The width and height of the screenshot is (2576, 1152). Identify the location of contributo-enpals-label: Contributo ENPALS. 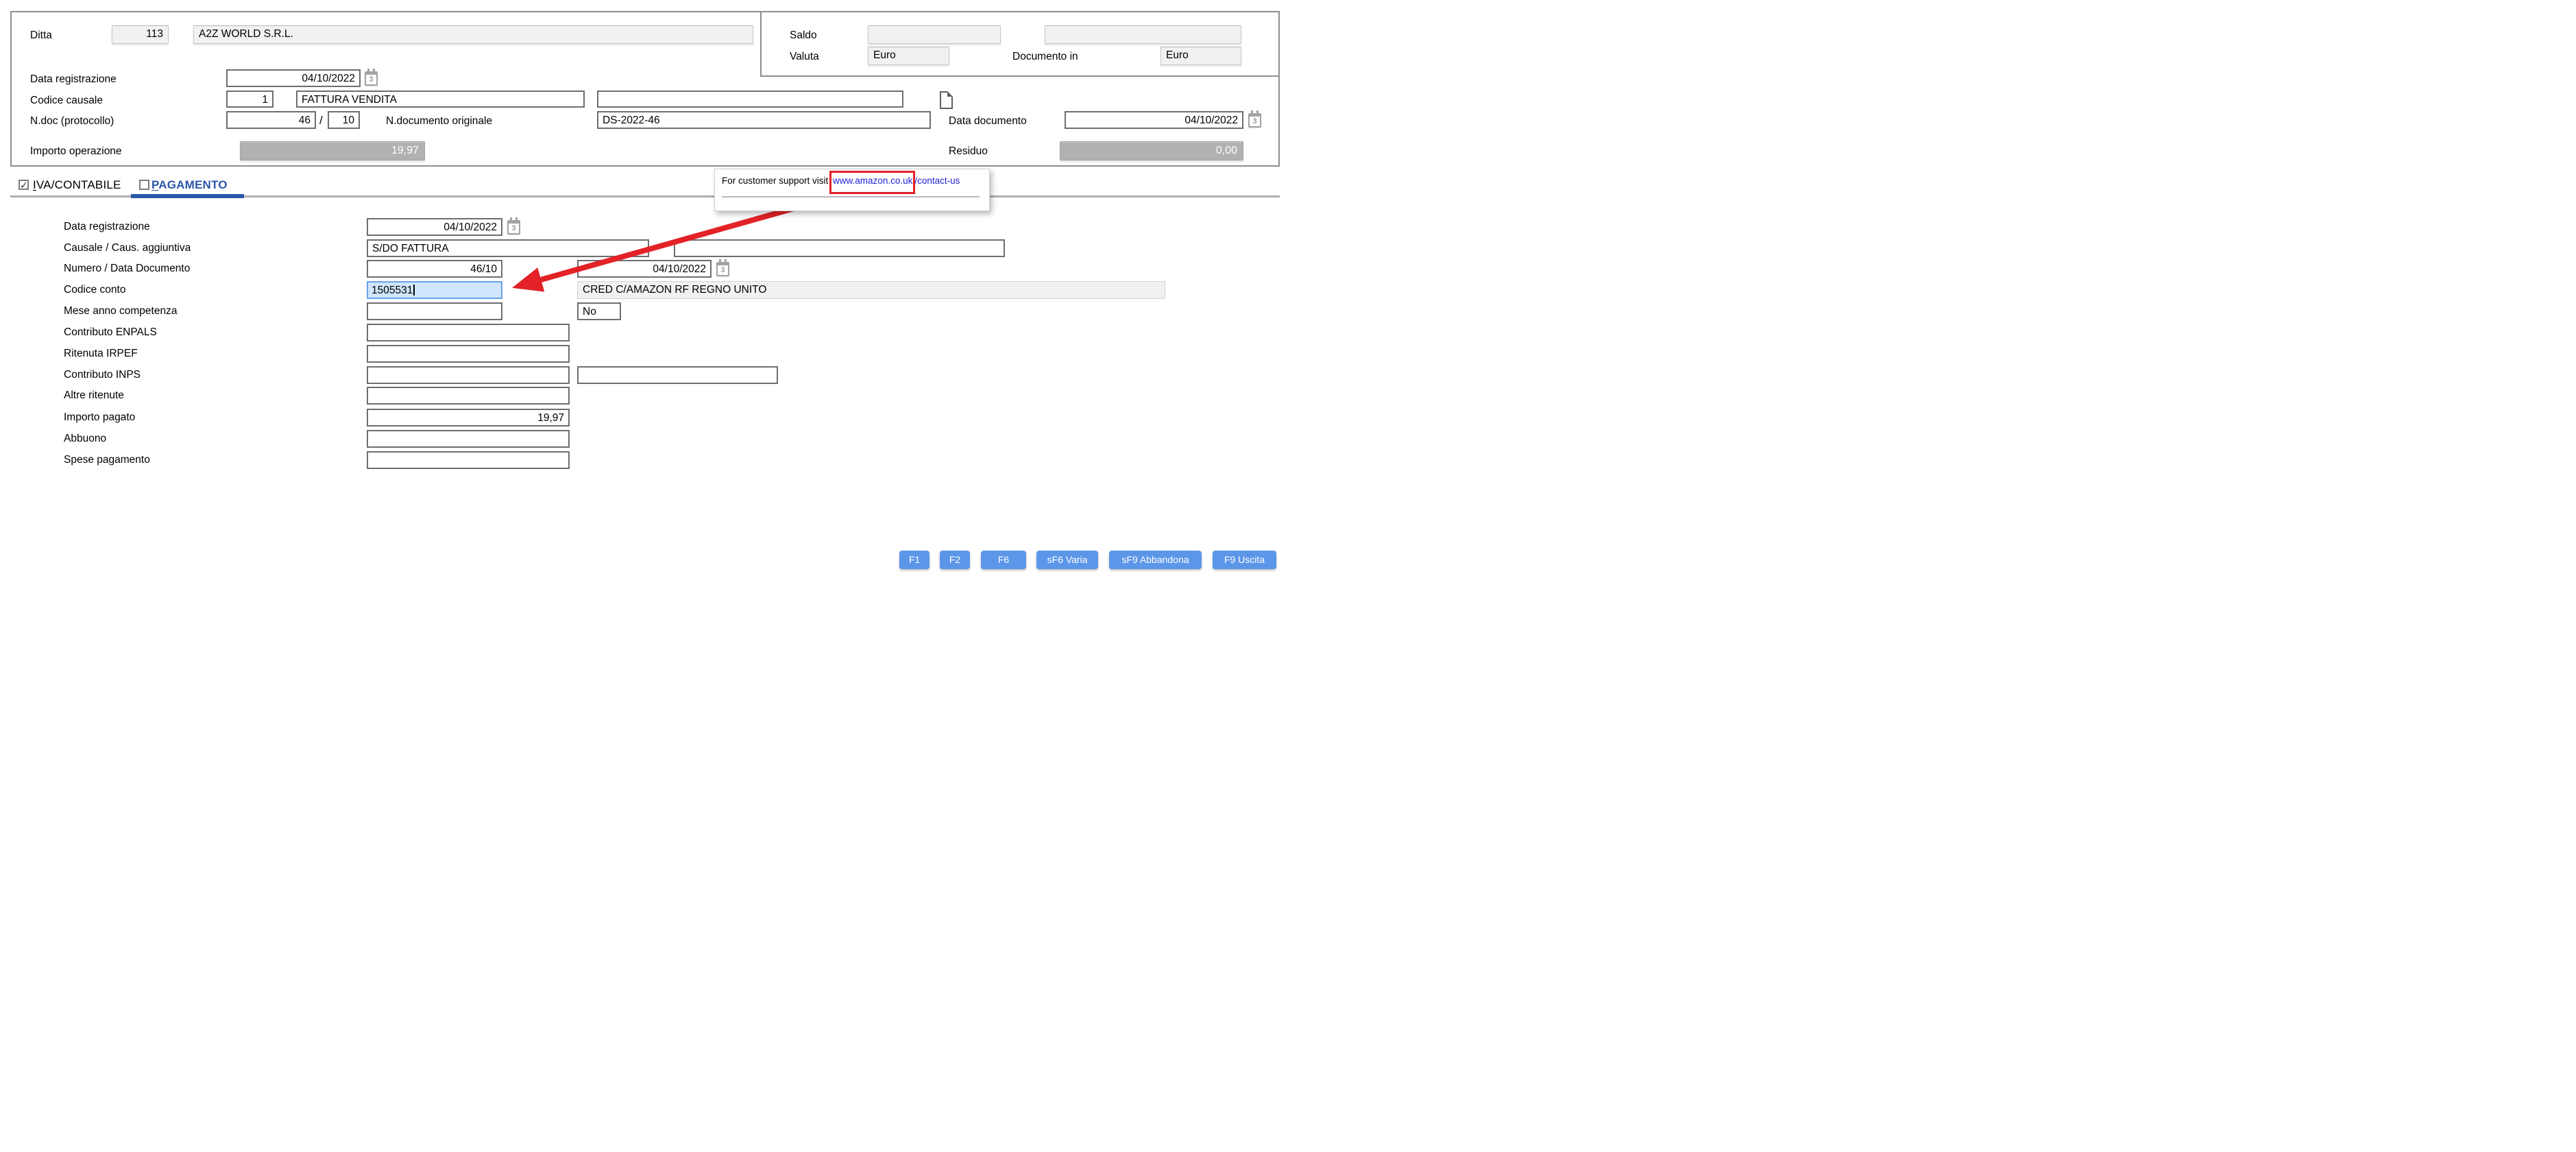
(110, 332).